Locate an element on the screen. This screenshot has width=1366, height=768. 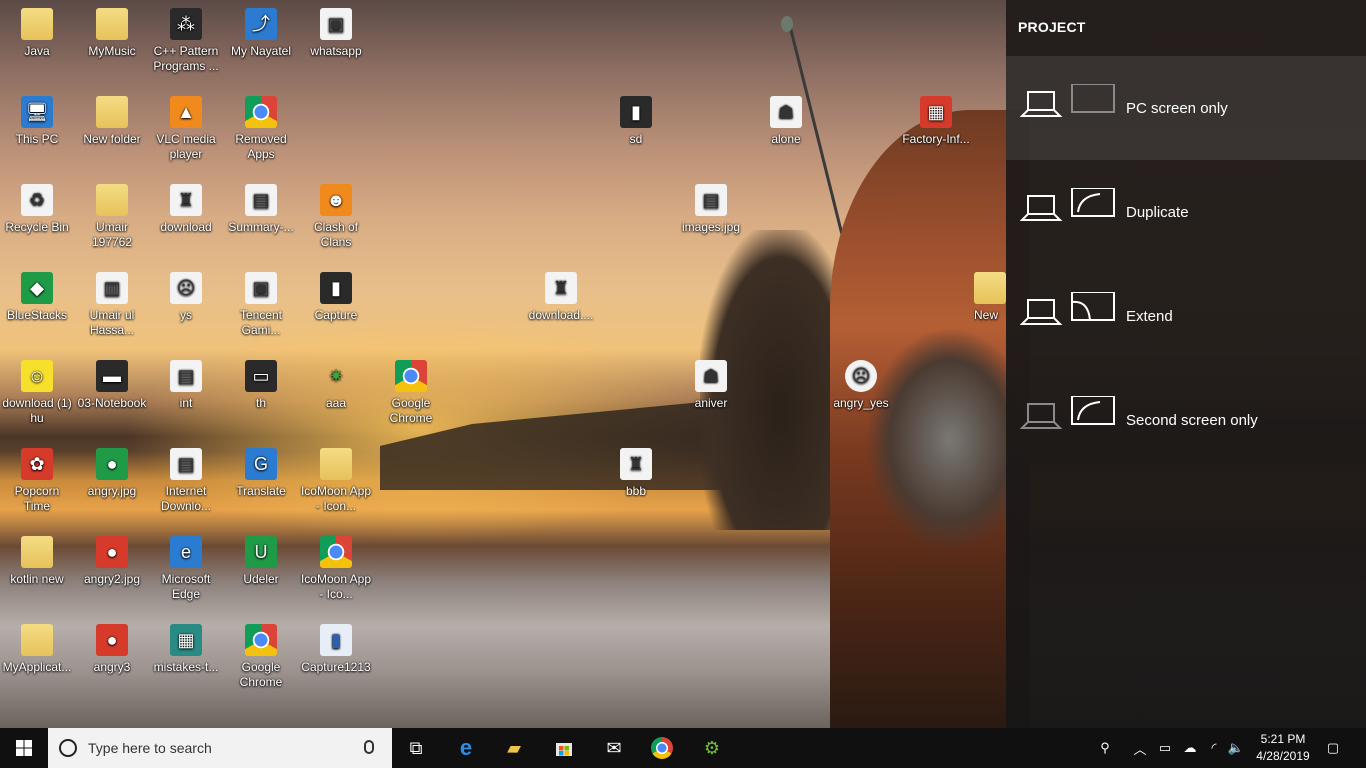
cortana-icon is located at coordinates (68, 748).